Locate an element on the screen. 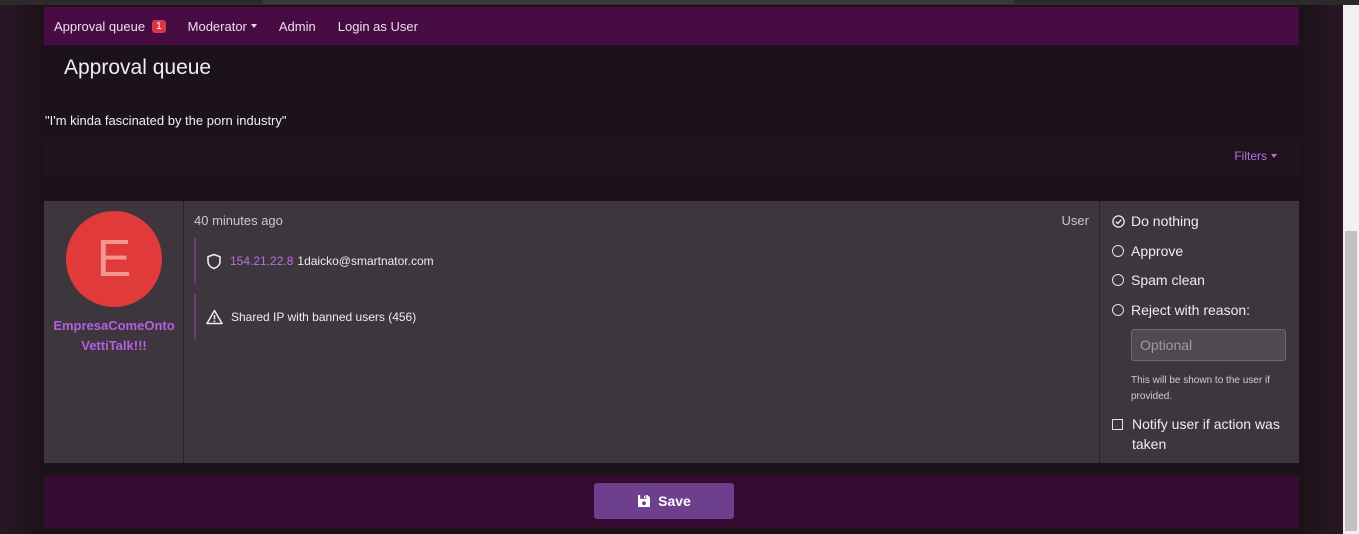  action-label: Do nothing is located at coordinates (1165, 221).